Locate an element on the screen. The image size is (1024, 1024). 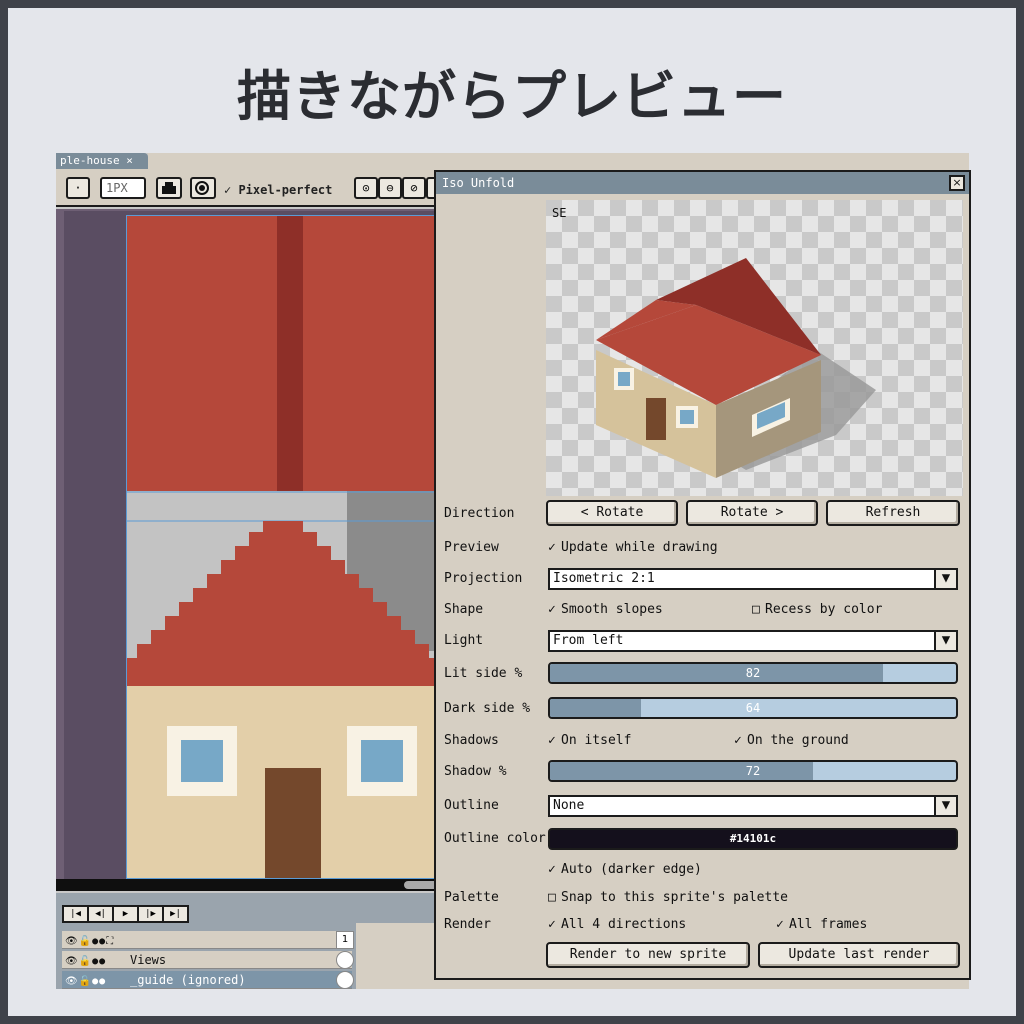
shadow-percent-label: Shadow % is located at coordinates (475, 771).